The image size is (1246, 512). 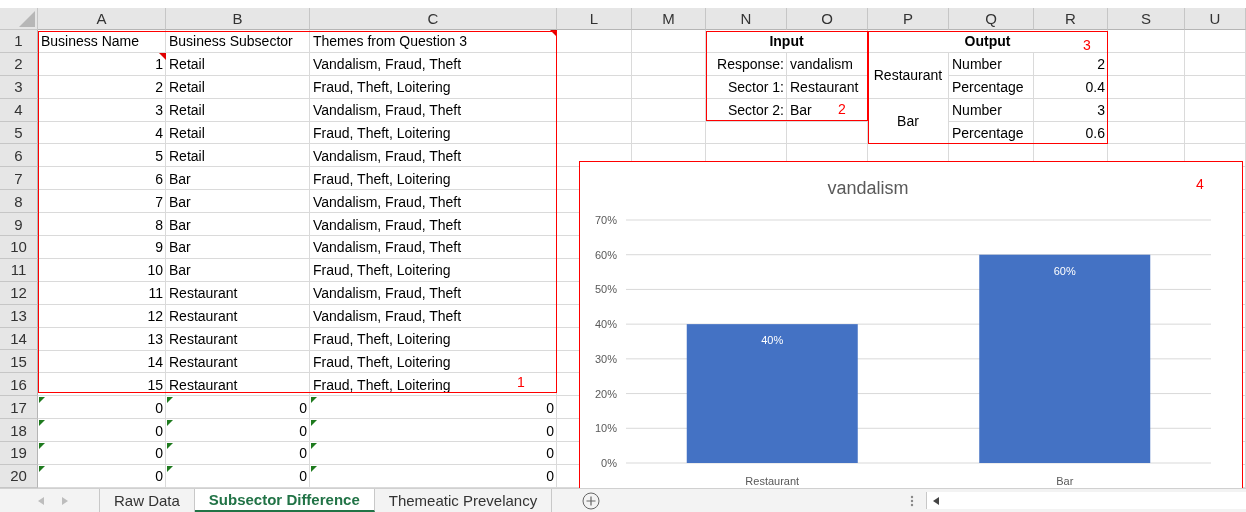 What do you see at coordinates (19, 408) in the screenshot?
I see `row-header: 17` at bounding box center [19, 408].